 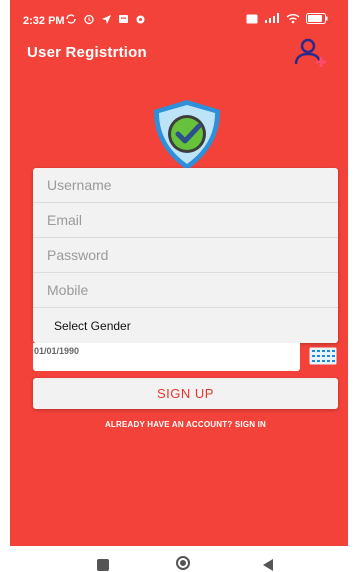 I want to click on email-row, so click(x=185, y=220).